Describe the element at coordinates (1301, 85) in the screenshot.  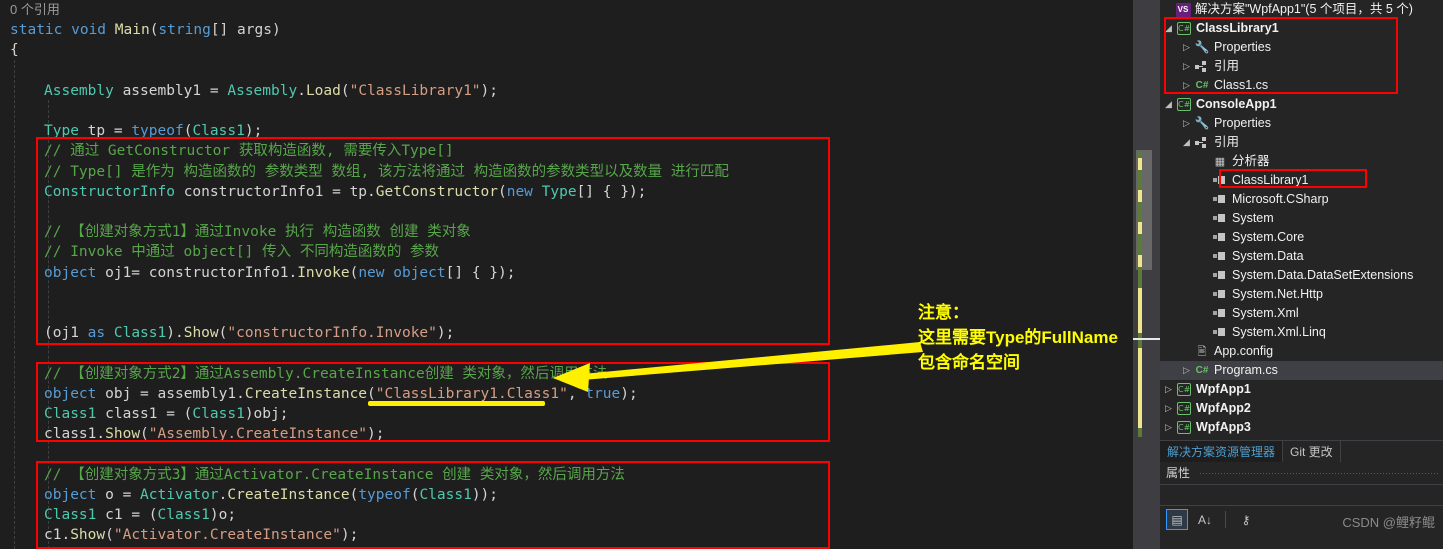
I see `tree-item-Class1.cs: ▷ C# Class1.cs` at that location.